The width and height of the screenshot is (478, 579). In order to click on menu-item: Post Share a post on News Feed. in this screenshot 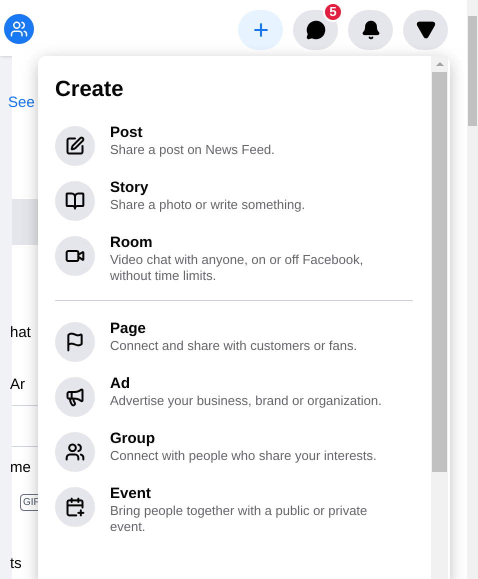, I will do `click(234, 144)`.